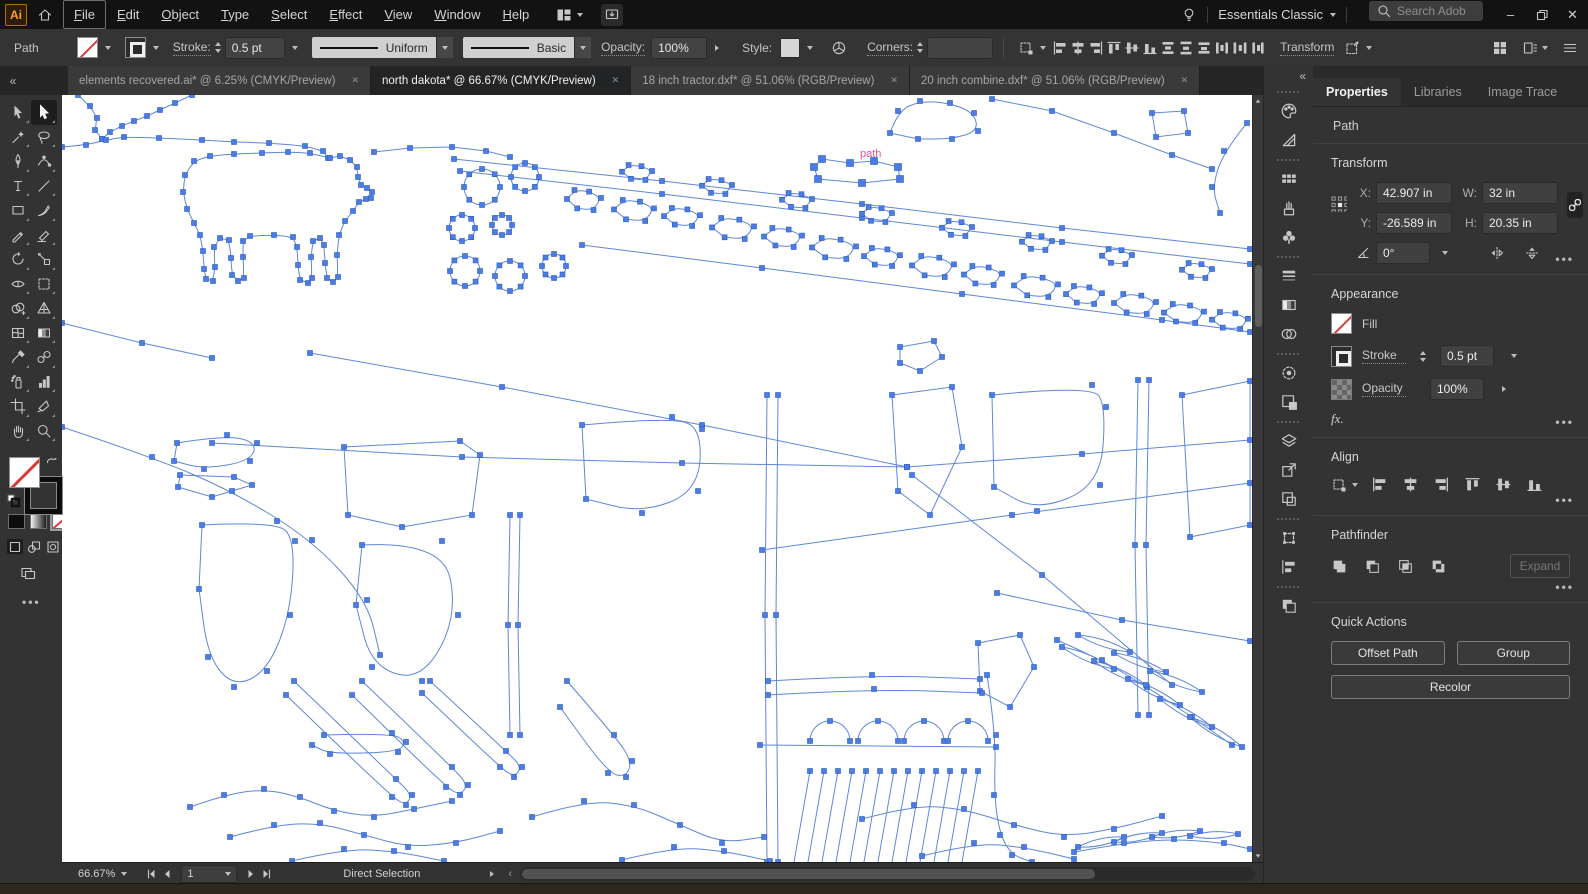 This screenshot has height=894, width=1588. I want to click on reference-point-locator, so click(1339, 204).